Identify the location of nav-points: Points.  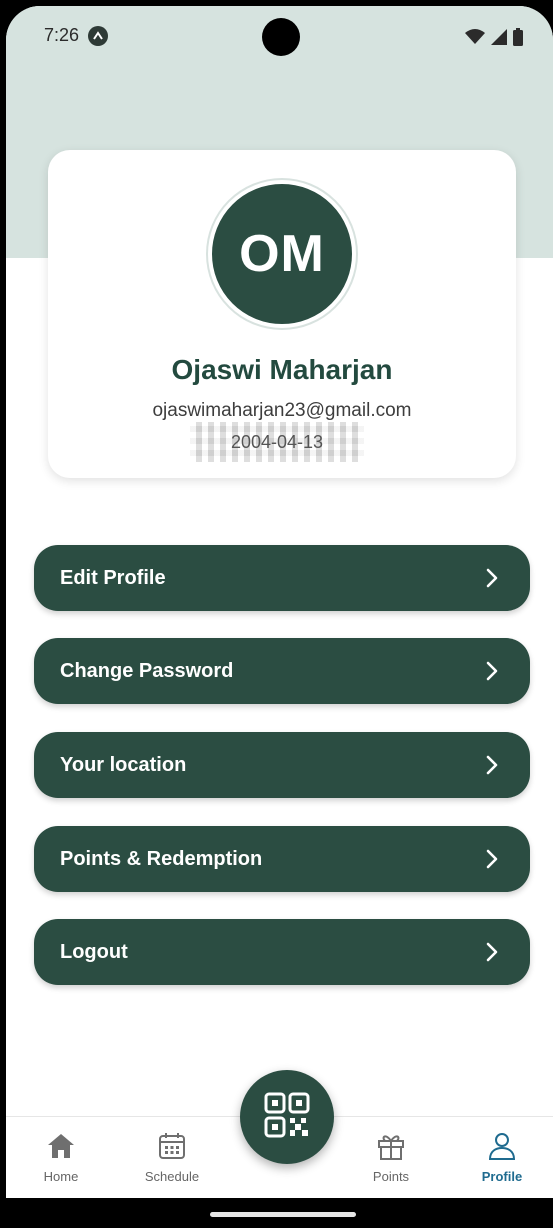
(391, 1156).